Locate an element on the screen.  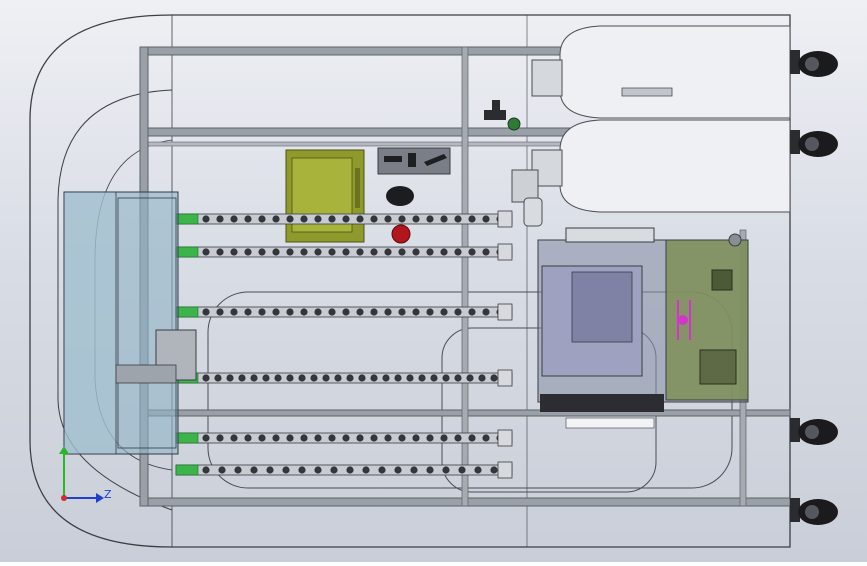
switch-panel is located at coordinates (414, 161).